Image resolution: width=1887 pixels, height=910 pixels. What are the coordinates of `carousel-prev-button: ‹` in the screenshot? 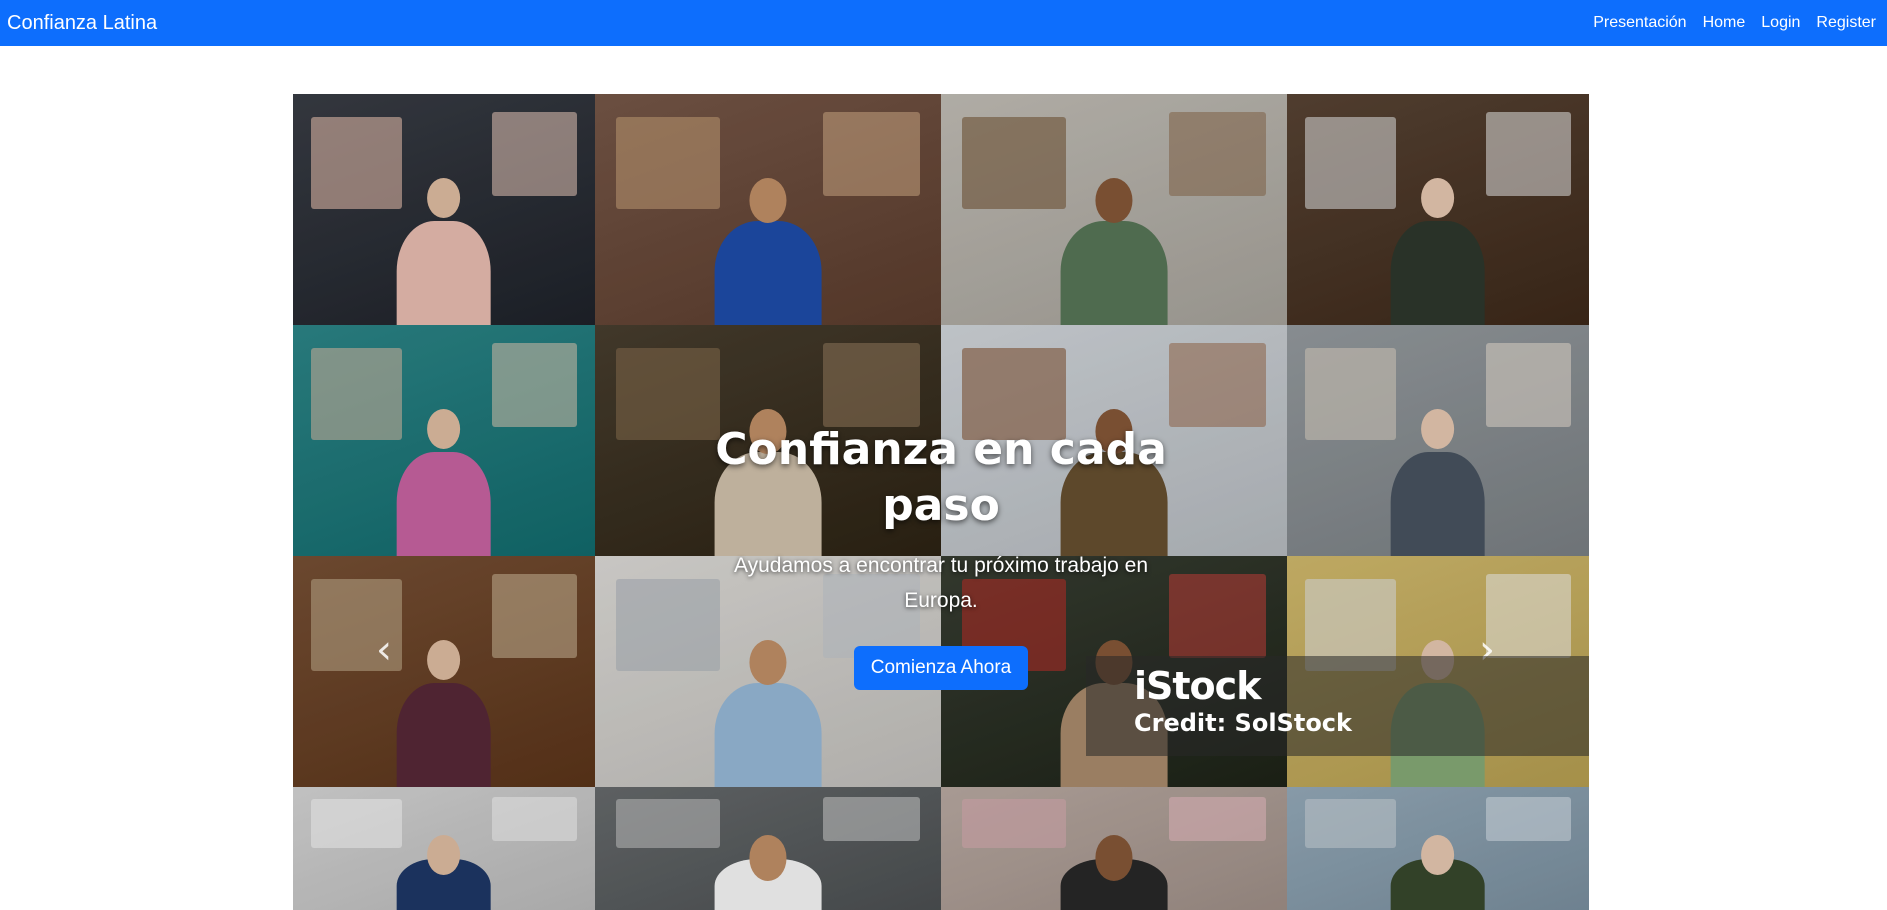 It's located at (384, 650).